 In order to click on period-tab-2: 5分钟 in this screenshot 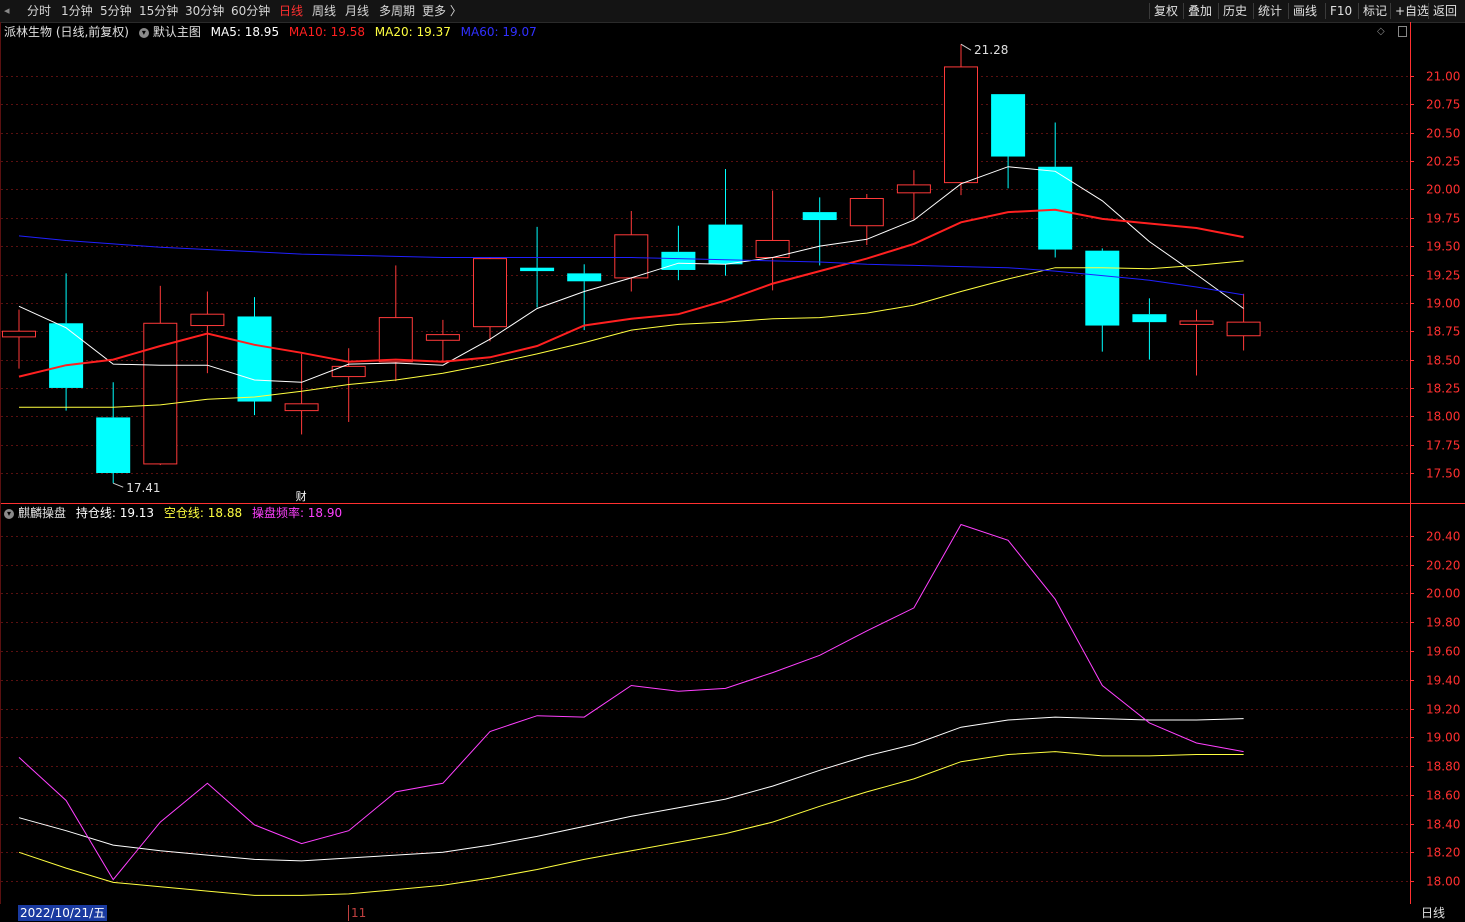, I will do `click(116, 11)`.